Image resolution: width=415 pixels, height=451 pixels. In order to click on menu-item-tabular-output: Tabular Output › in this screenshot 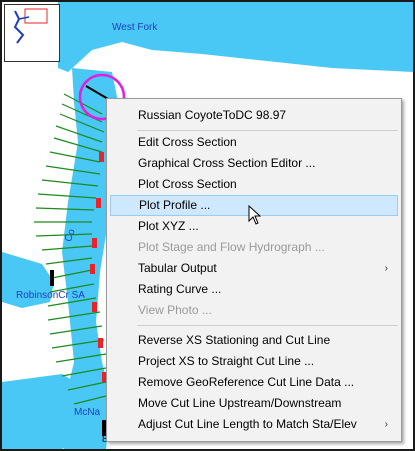, I will do `click(254, 268)`.